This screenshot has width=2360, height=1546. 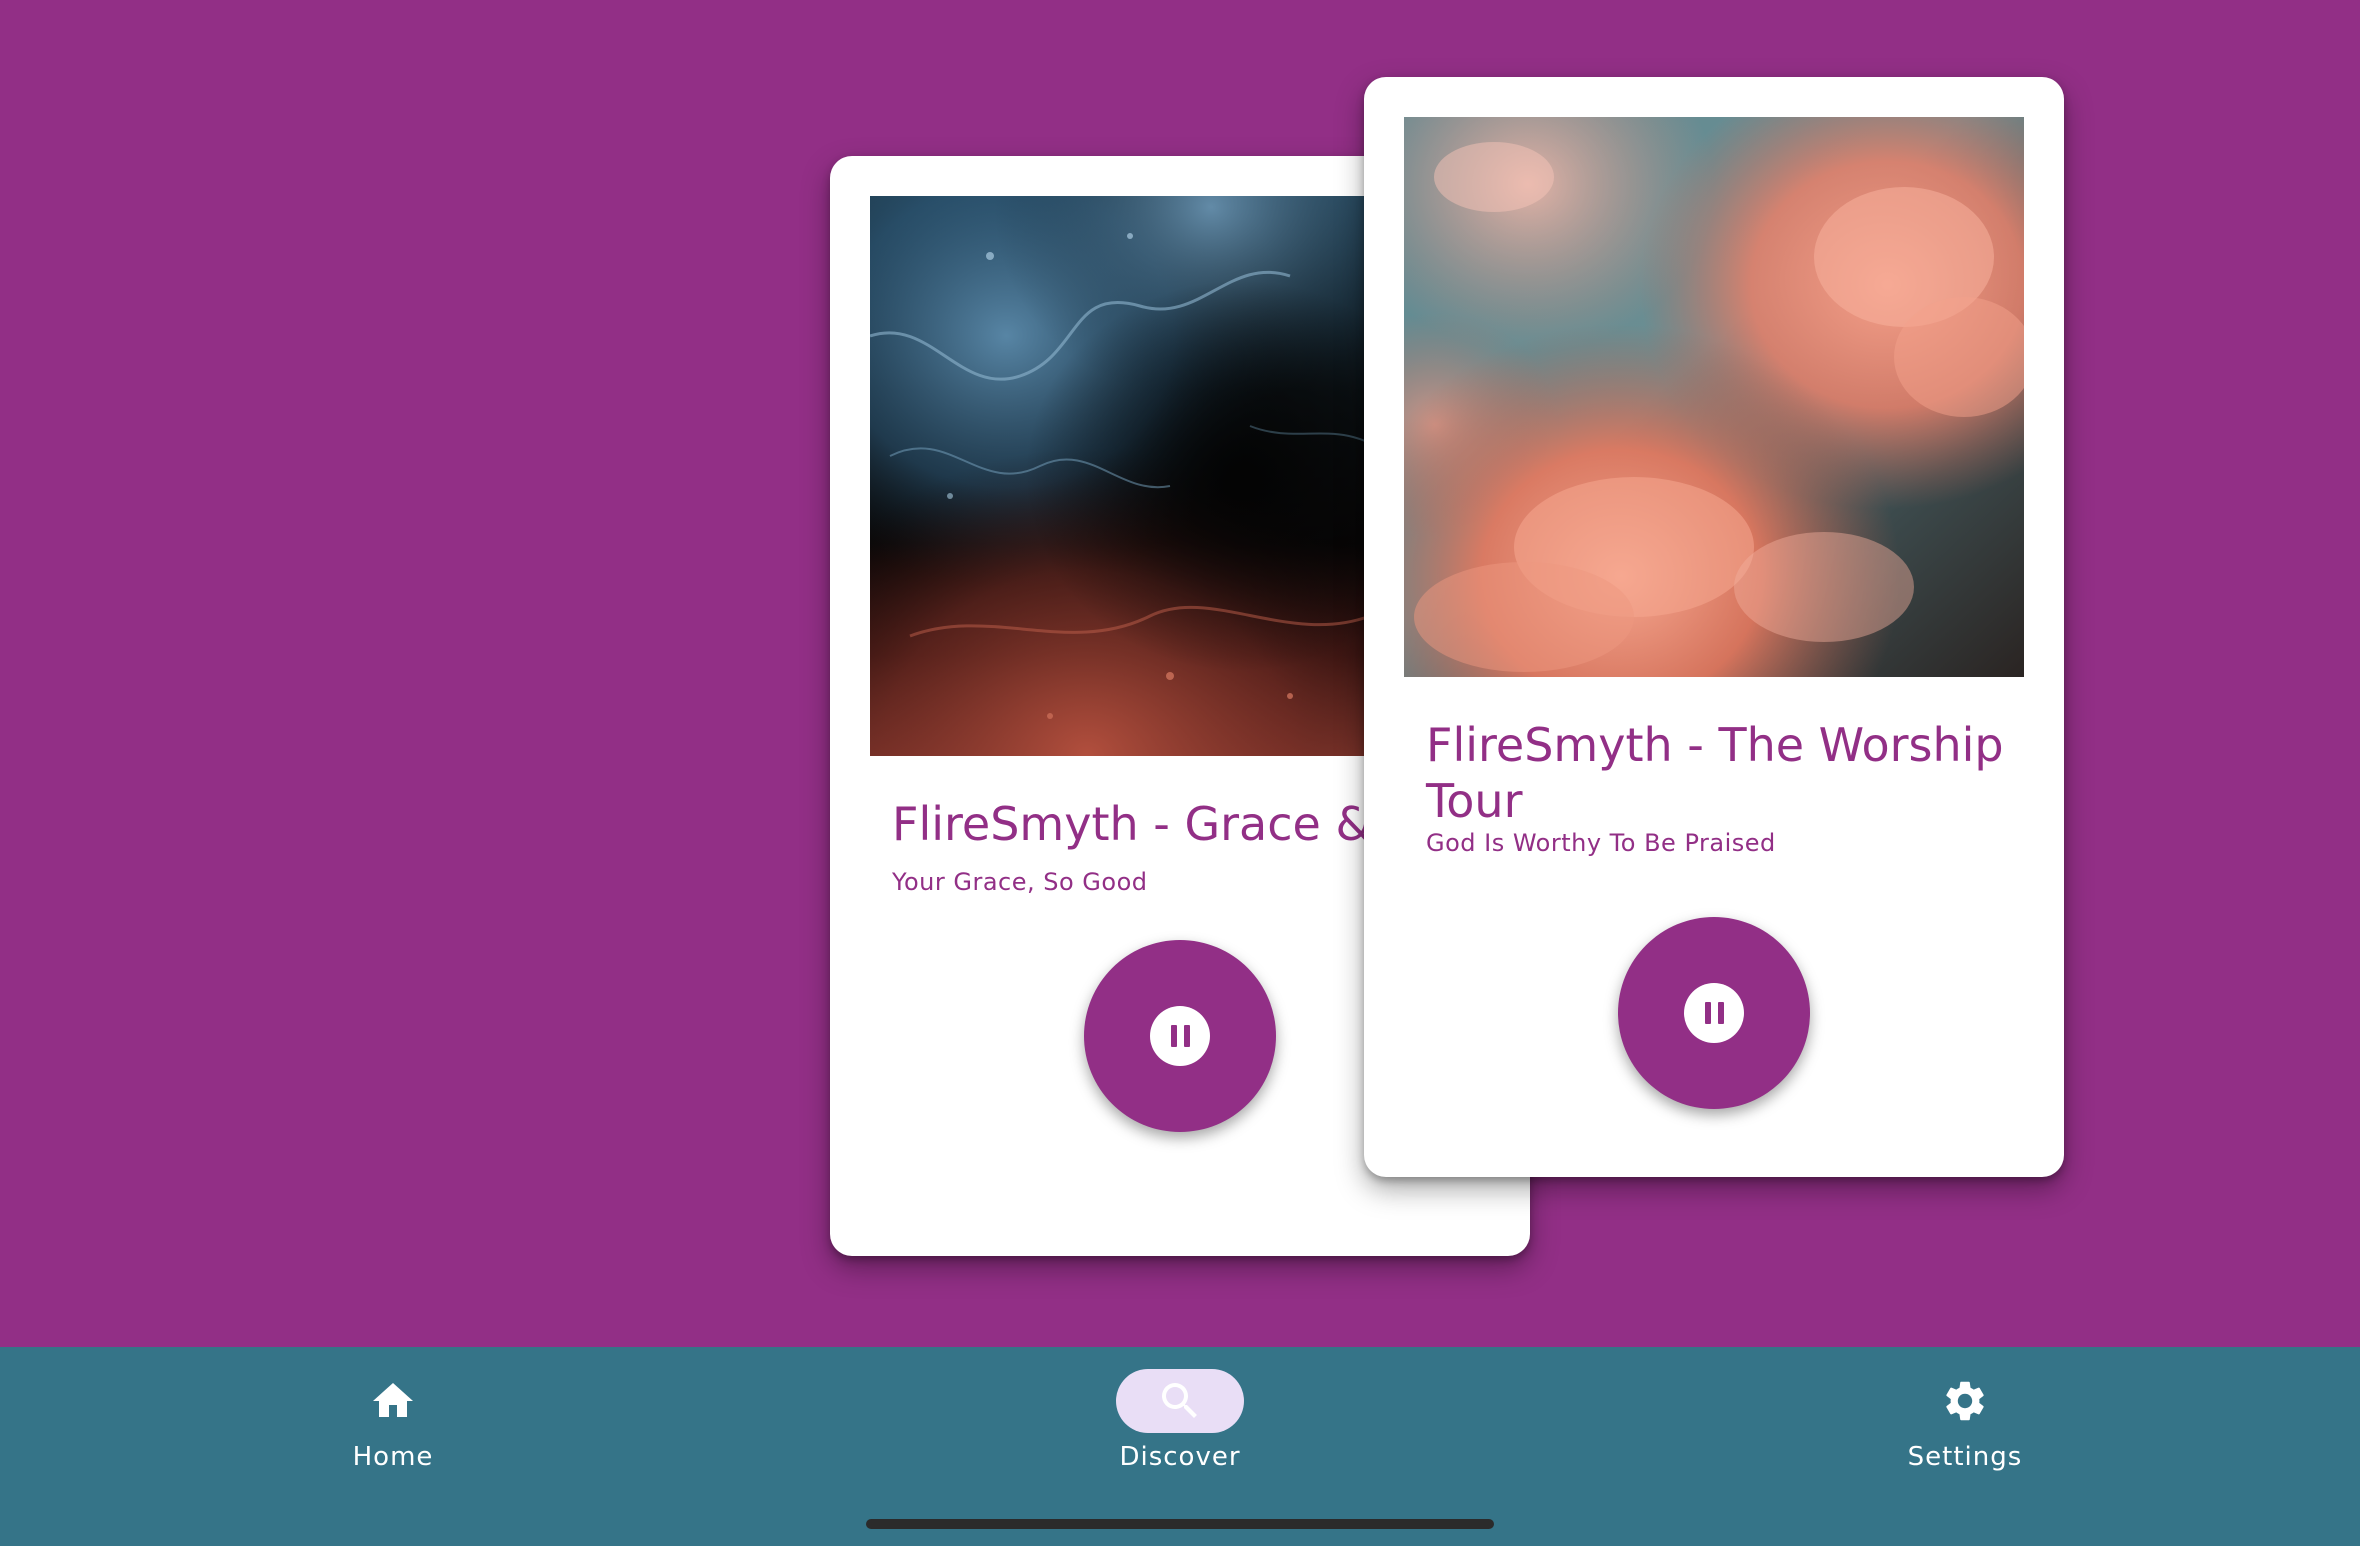 I want to click on search-icon, so click(x=1179, y=1400).